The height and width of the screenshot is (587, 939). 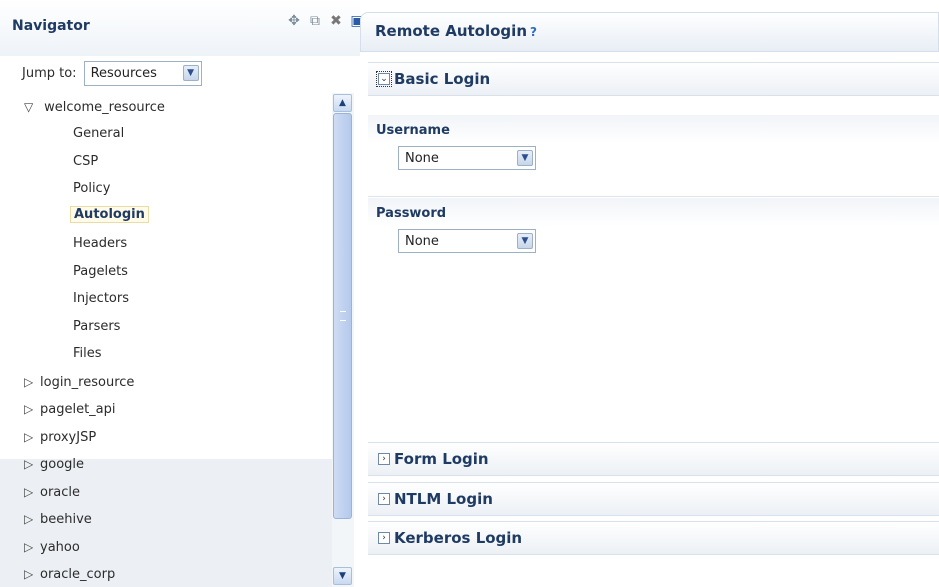 I want to click on add-icon: ✥, so click(x=294, y=21).